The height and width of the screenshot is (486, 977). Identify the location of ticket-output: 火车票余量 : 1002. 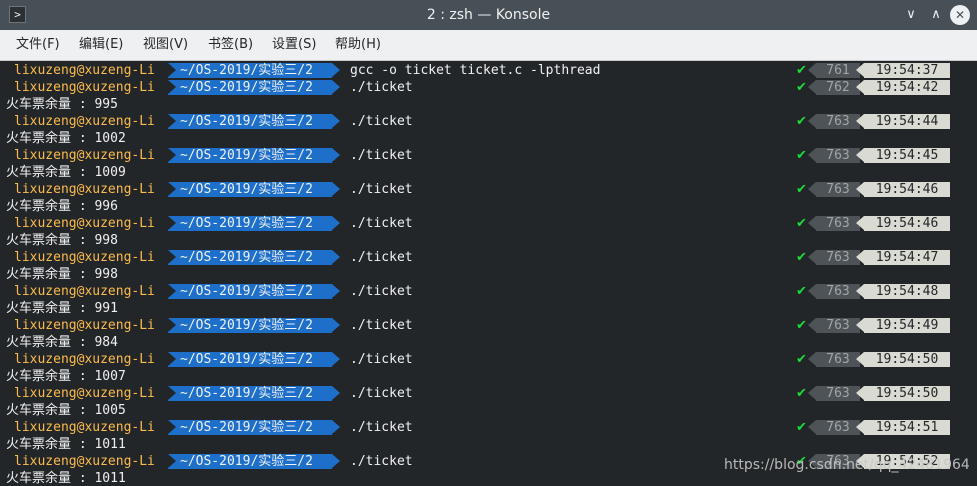
(66, 138).